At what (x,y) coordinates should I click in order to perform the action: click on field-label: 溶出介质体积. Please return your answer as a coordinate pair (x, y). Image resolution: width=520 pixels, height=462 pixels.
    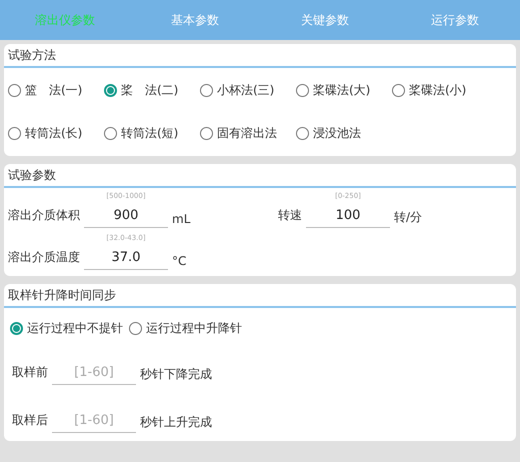
    Looking at the image, I should click on (44, 215).